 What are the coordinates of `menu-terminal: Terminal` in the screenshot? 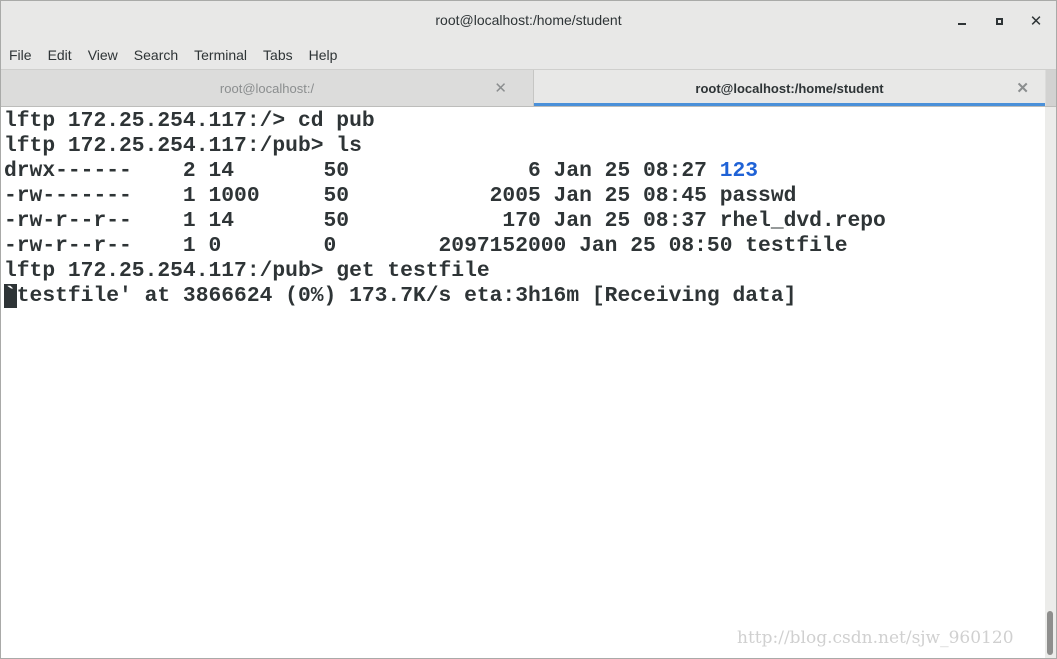 It's located at (220, 55).